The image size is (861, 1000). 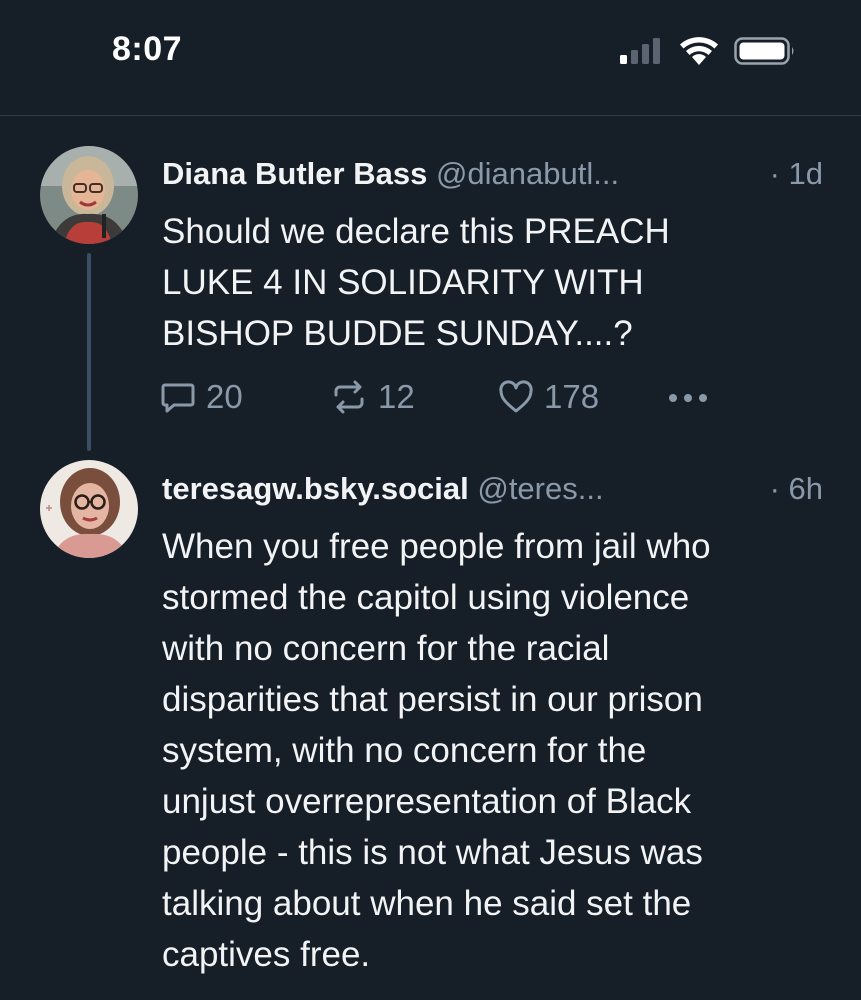 What do you see at coordinates (796, 489) in the screenshot?
I see `post-time: · 6h` at bounding box center [796, 489].